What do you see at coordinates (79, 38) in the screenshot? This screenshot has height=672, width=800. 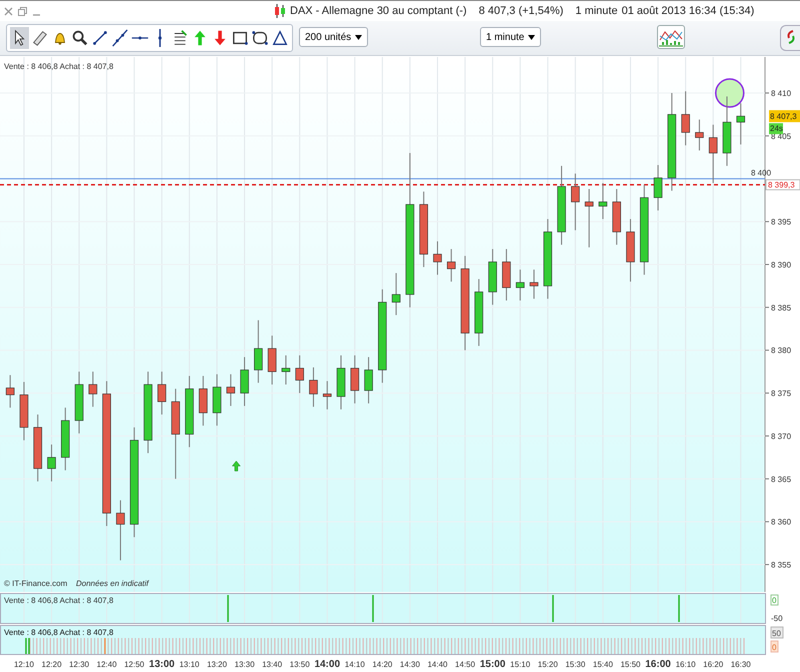 I see `search-icon` at bounding box center [79, 38].